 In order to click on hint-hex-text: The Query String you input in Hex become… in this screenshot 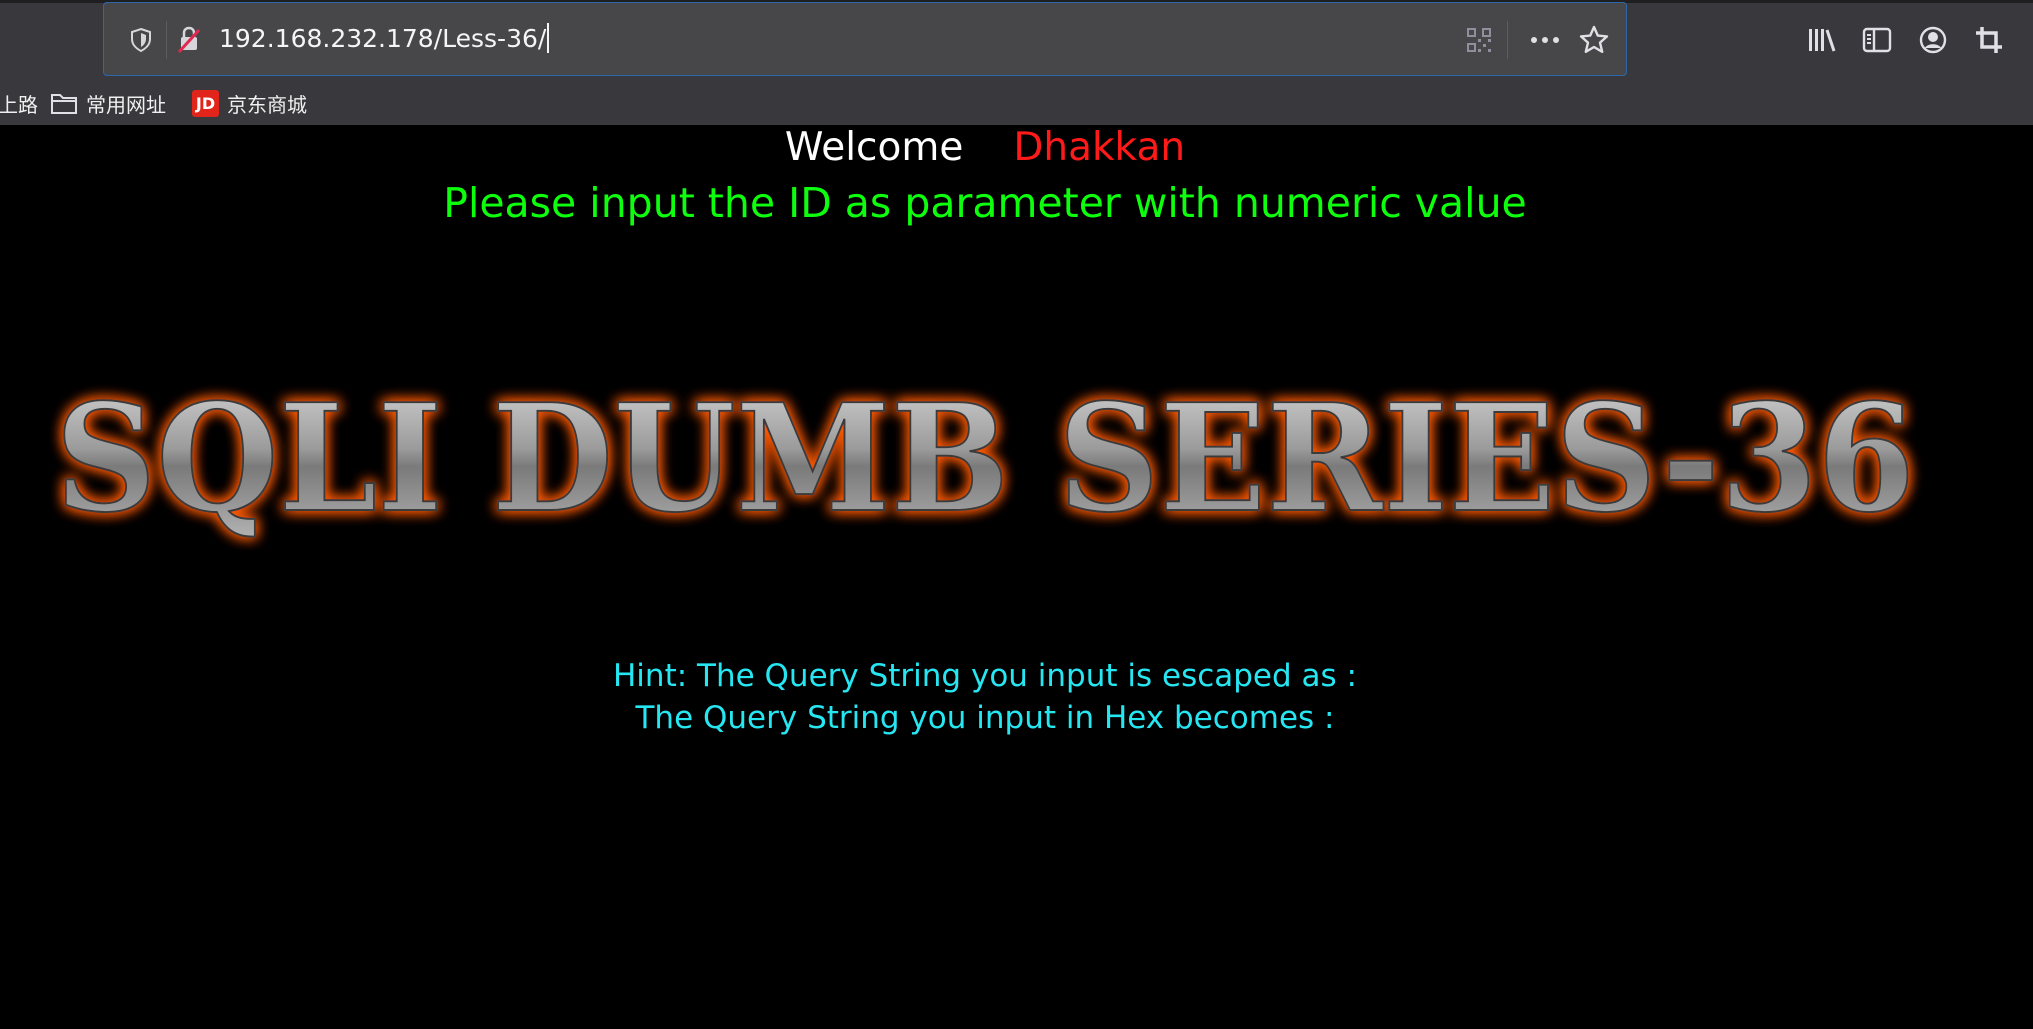, I will do `click(985, 718)`.